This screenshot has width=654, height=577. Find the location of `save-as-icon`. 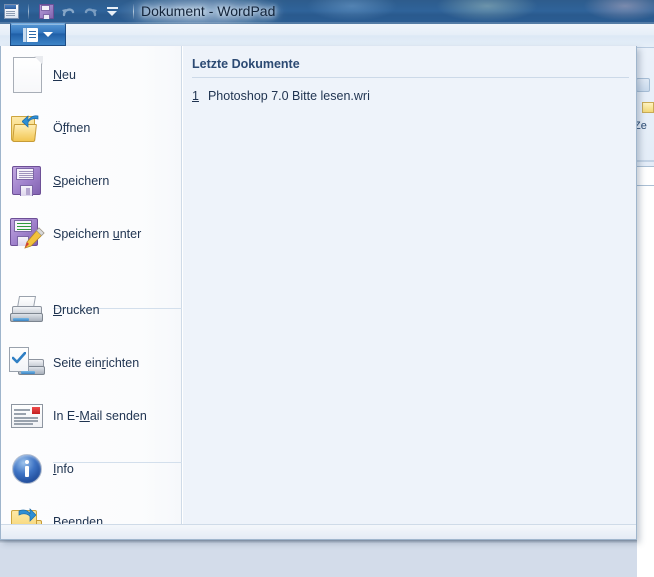

save-as-icon is located at coordinates (27, 234).